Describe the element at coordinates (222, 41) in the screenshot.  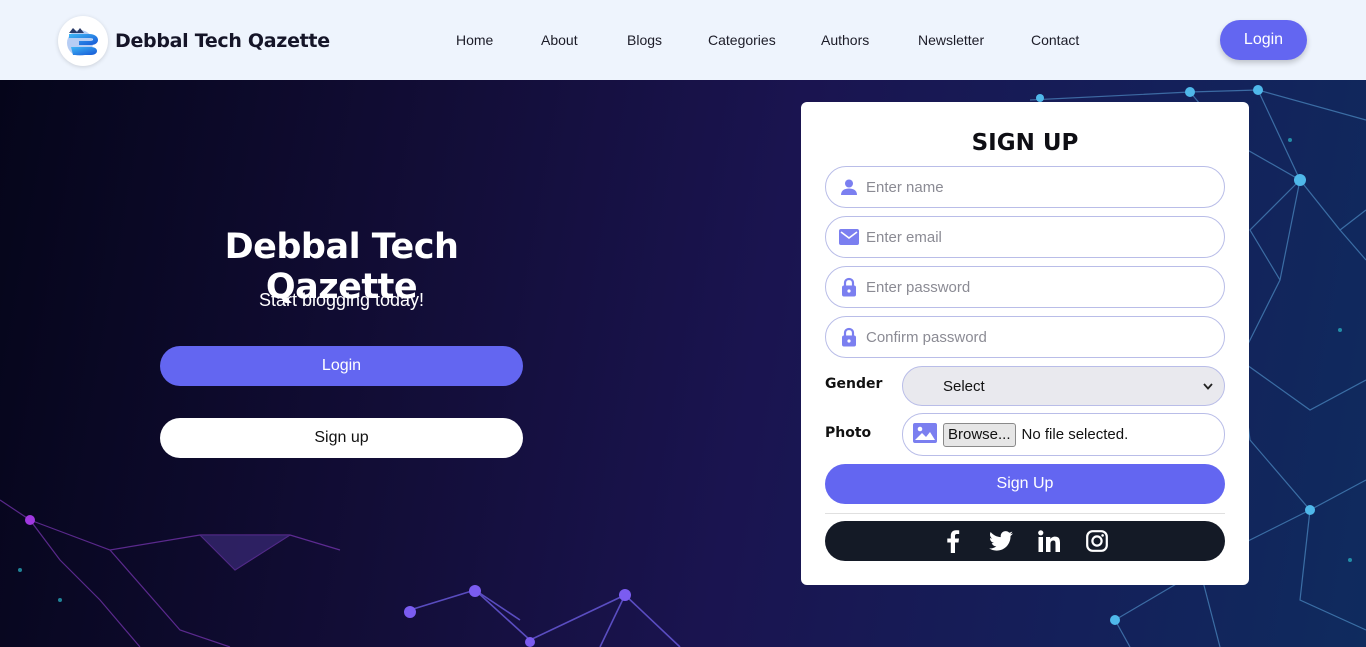
I see `brand-name: Debbal Tech Qazette` at that location.